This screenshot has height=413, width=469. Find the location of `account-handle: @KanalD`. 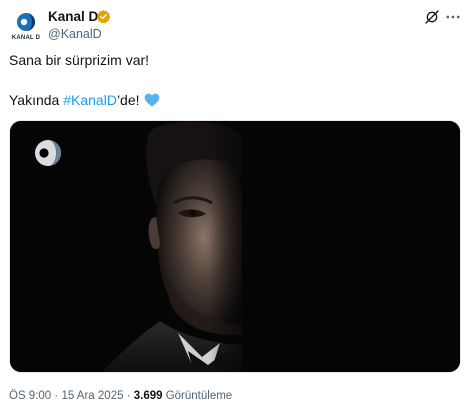

account-handle: @KanalD is located at coordinates (75, 34).